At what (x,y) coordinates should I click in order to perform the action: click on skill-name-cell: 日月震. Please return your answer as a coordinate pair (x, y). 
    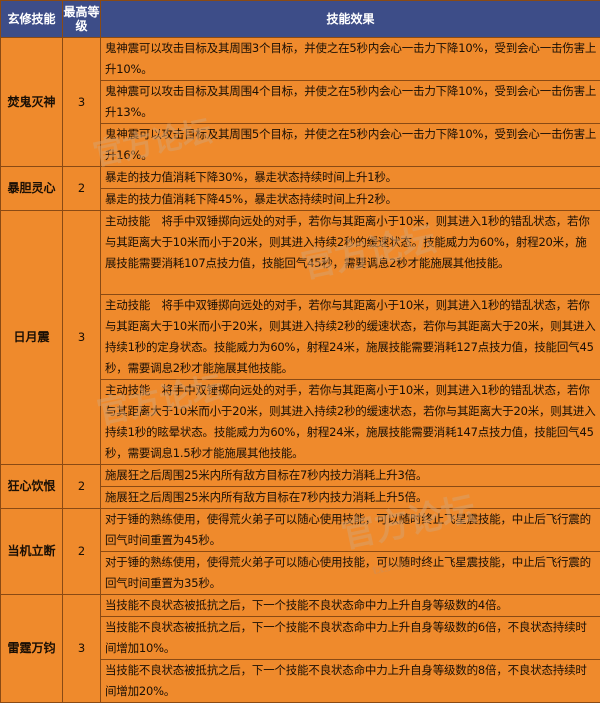
    Looking at the image, I should click on (32, 338).